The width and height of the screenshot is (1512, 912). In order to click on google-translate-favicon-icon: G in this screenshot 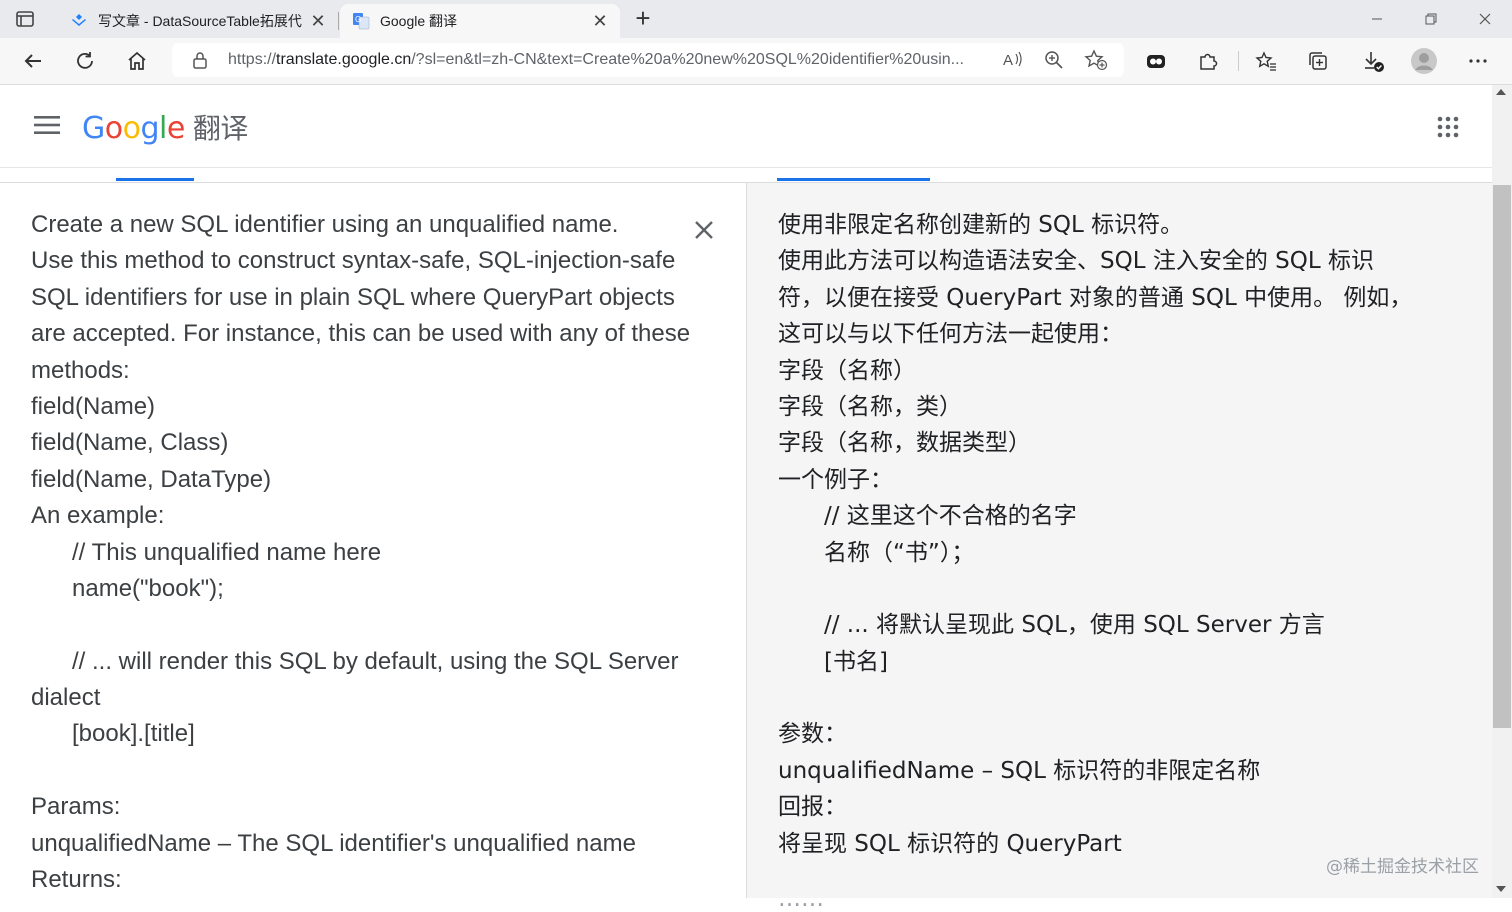, I will do `click(361, 21)`.